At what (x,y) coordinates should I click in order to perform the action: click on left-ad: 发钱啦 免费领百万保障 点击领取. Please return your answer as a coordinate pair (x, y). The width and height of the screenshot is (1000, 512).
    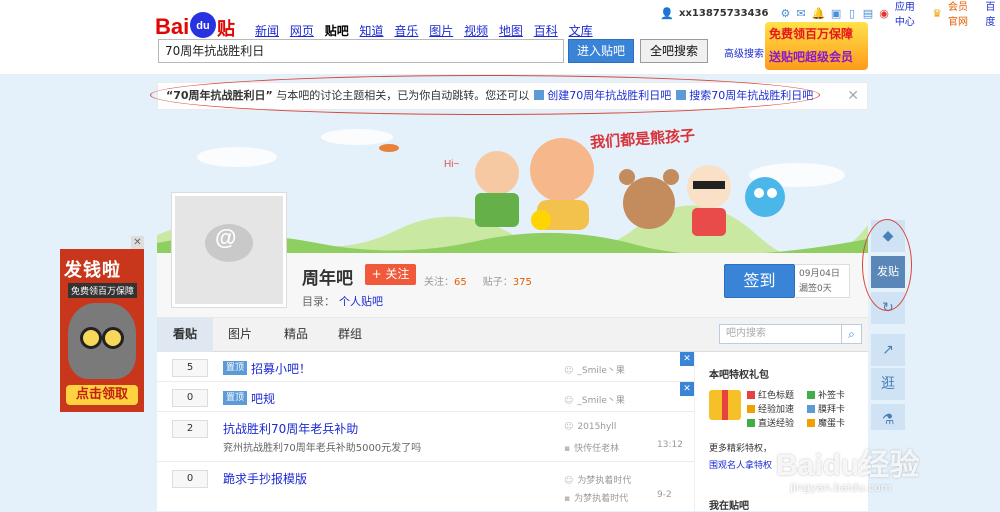
    Looking at the image, I should click on (102, 330).